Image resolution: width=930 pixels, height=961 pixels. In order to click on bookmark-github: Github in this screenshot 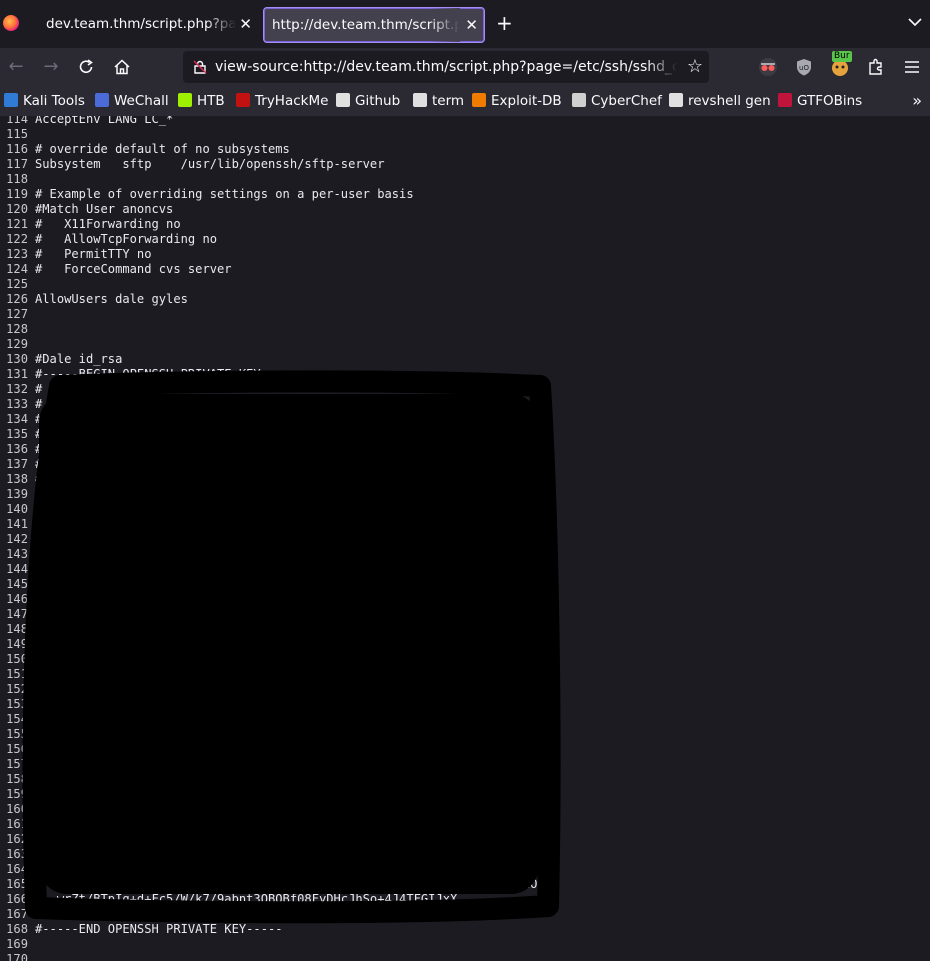, I will do `click(368, 101)`.